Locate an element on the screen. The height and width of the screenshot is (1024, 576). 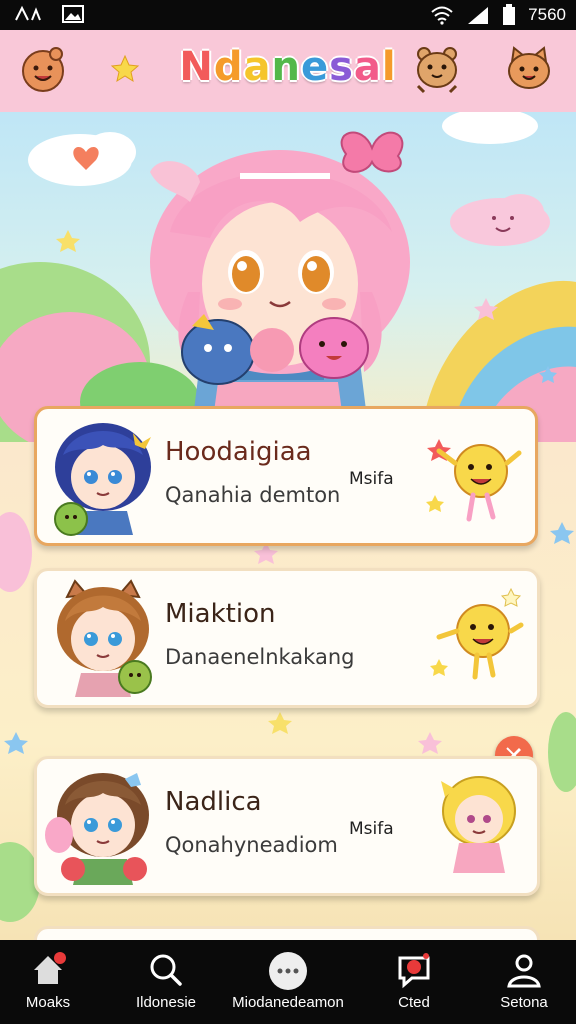
nav-label: Moaks is located at coordinates (48, 1002).